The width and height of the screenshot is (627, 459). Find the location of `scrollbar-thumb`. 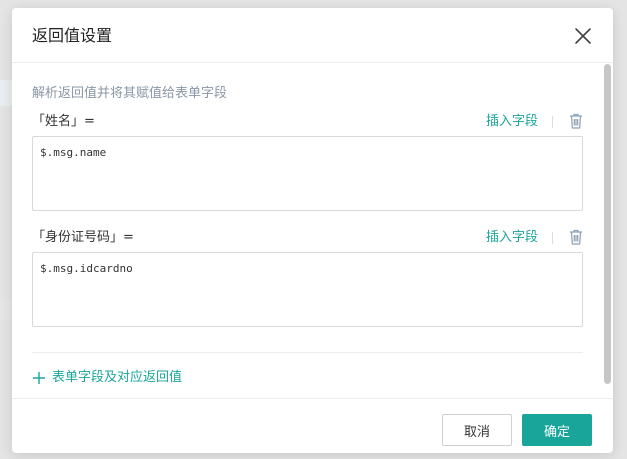

scrollbar-thumb is located at coordinates (607, 224).